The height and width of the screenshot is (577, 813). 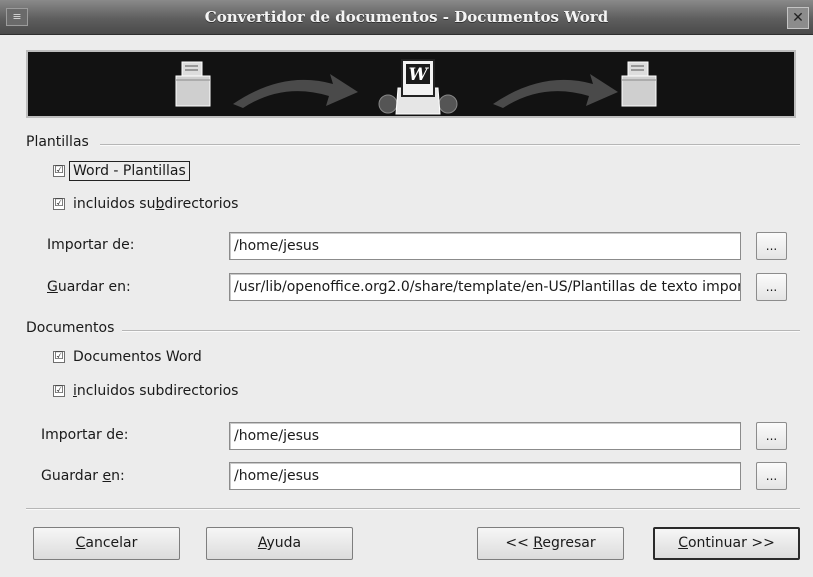 What do you see at coordinates (57, 142) in the screenshot?
I see `templates-section-label: Plantillas` at bounding box center [57, 142].